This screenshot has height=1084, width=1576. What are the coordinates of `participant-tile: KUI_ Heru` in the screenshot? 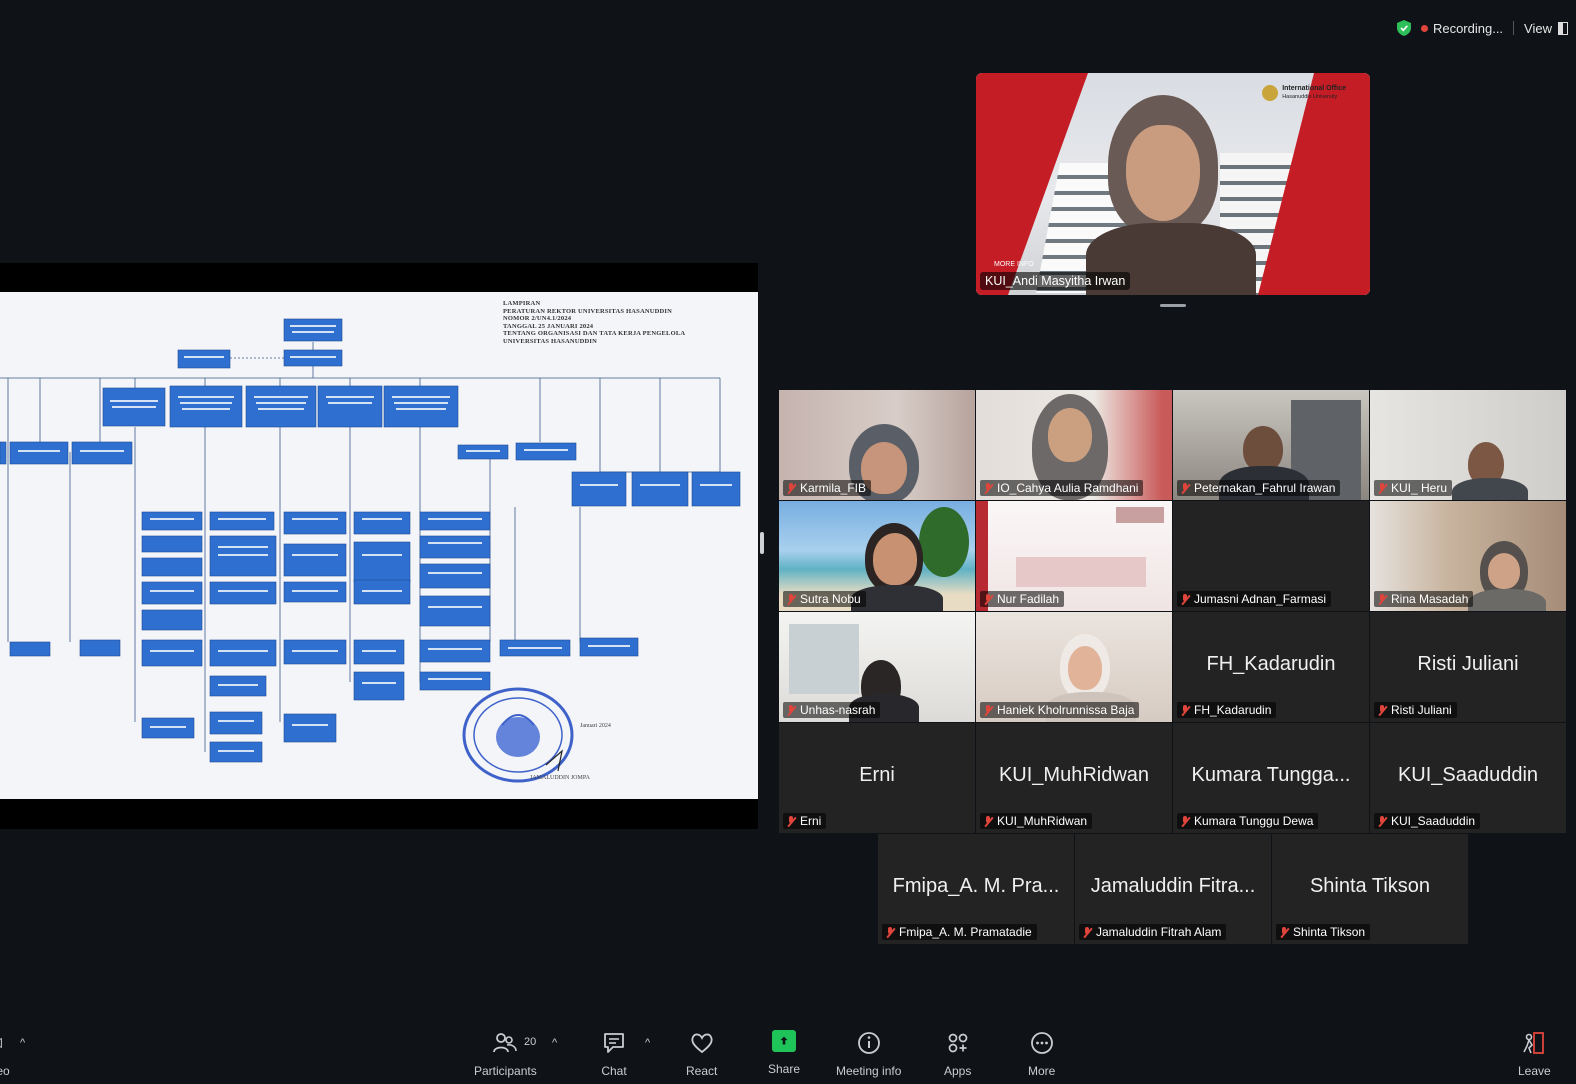 It's located at (1468, 445).